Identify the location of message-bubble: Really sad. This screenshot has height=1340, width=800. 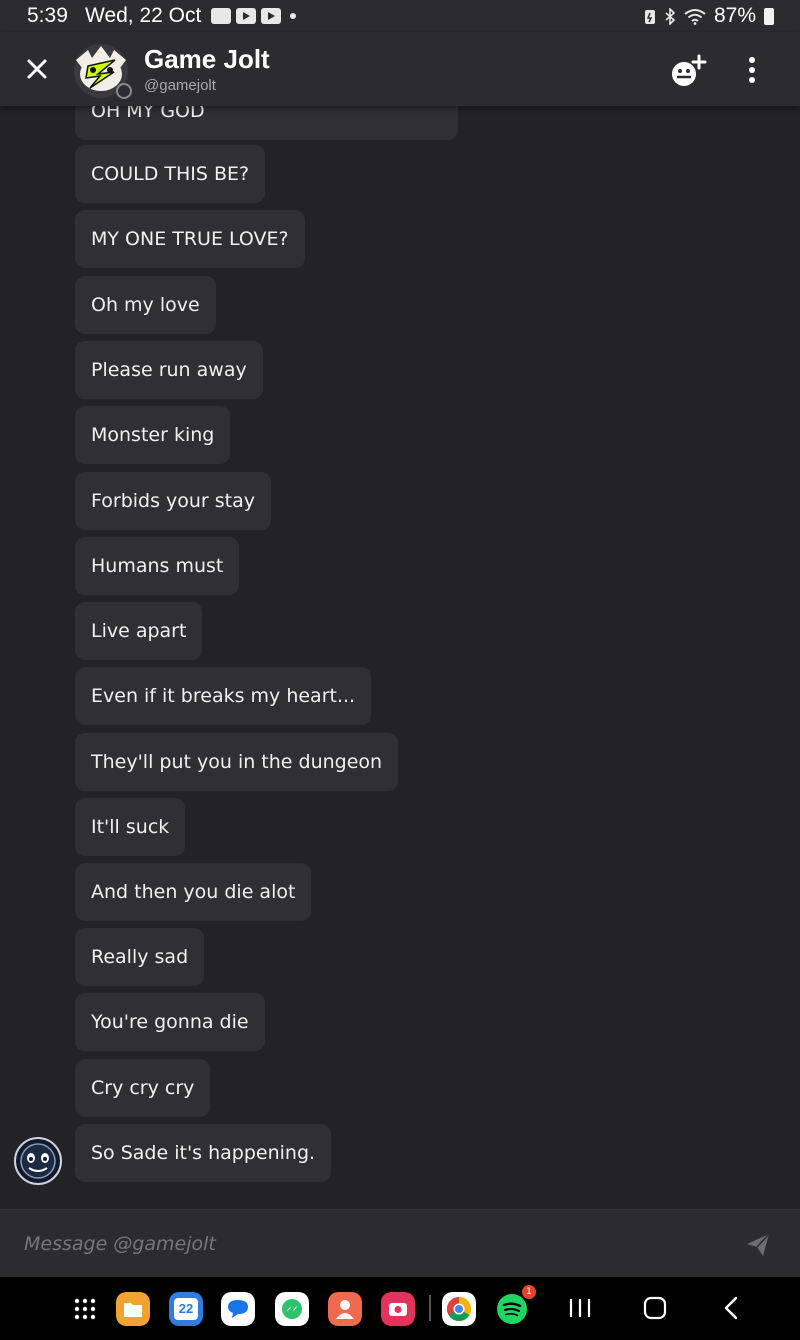
(140, 957).